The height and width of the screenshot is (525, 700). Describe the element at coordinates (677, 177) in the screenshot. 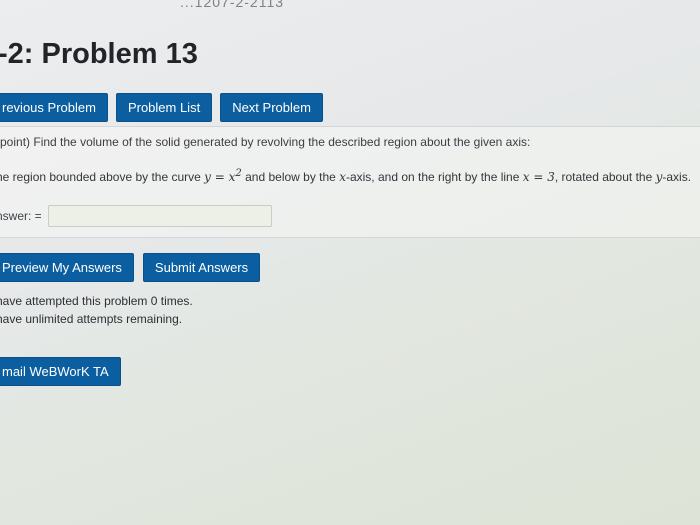

I see `region-text-tail: -axis.` at that location.